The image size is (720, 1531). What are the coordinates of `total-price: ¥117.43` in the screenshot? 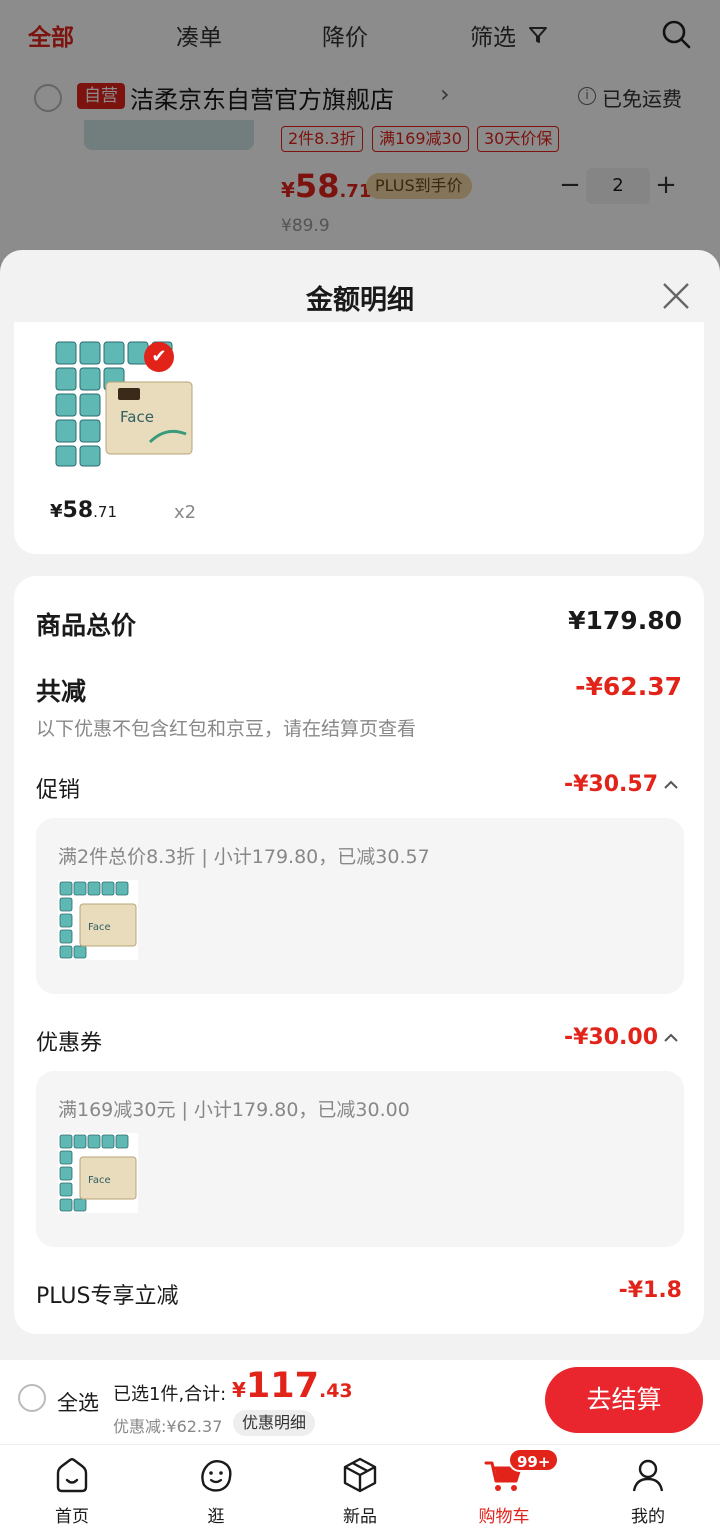 It's located at (292, 1386).